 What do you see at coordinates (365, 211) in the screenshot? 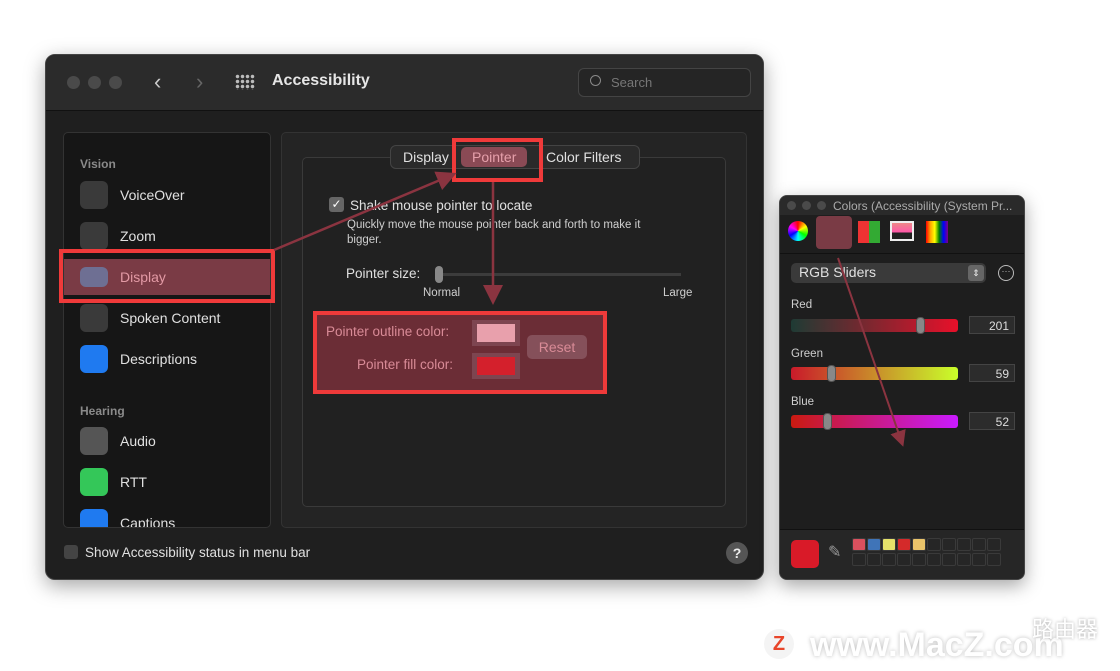
I see `arrow-display-to-pointer` at bounding box center [365, 211].